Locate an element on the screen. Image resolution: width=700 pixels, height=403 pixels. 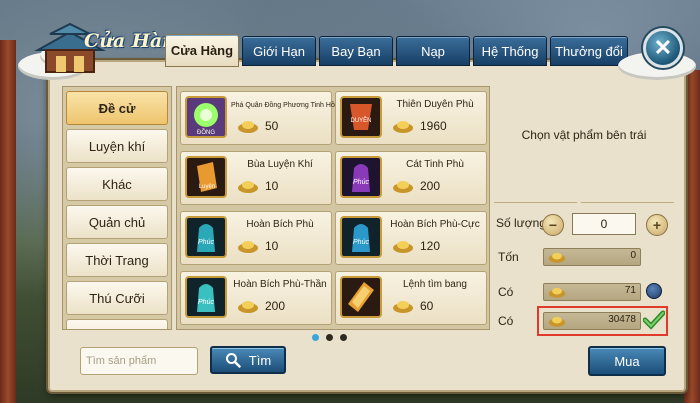
tab-system: Hệ Thống is located at coordinates (510, 51).